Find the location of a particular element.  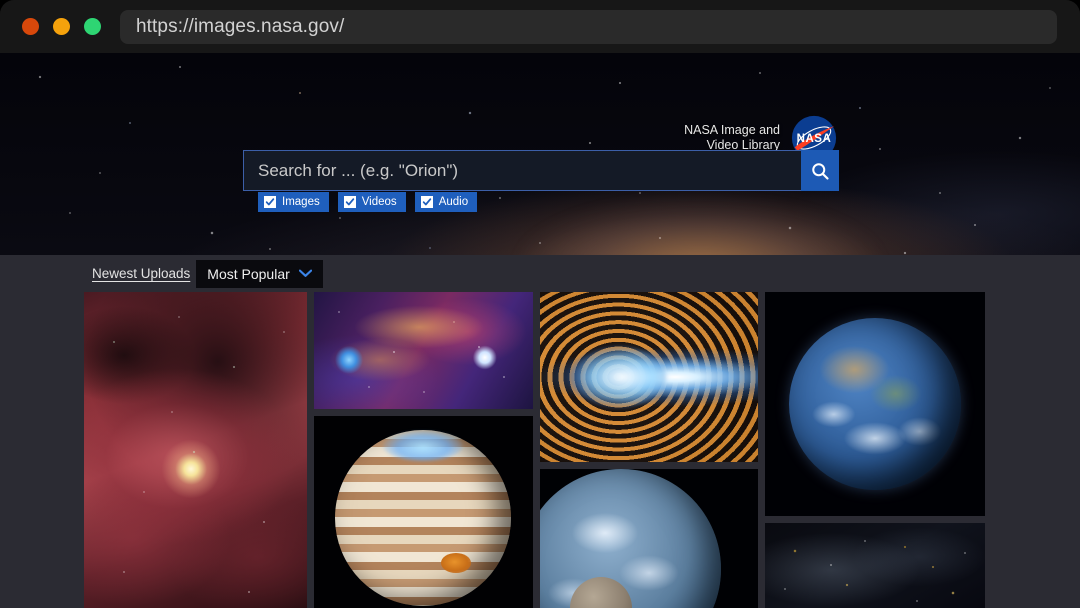

earth-full-disk-globe is located at coordinates (875, 404).